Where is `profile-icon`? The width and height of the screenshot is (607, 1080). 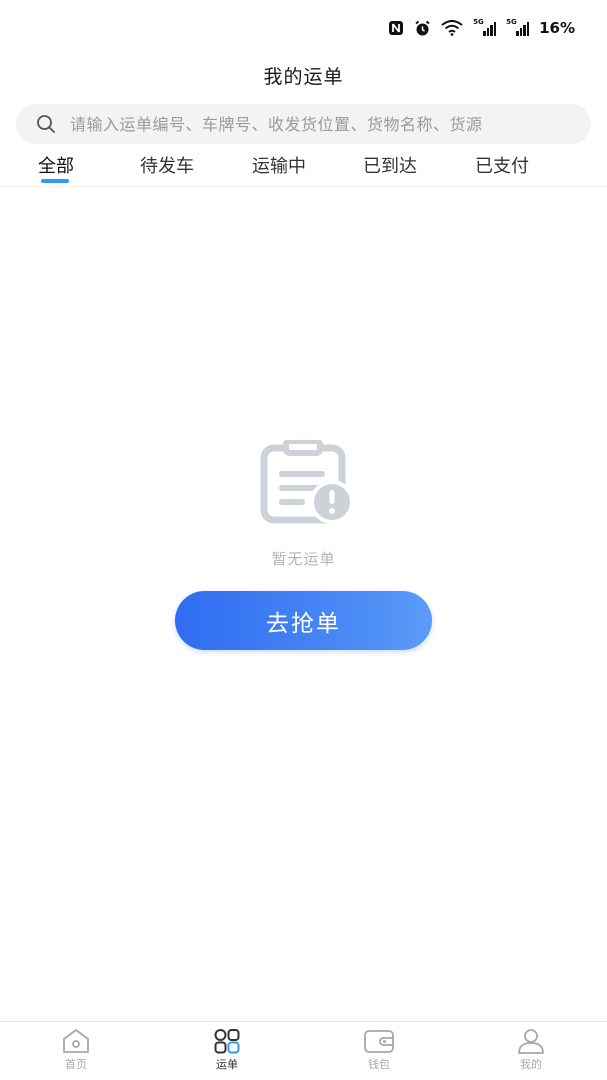 profile-icon is located at coordinates (531, 1041).